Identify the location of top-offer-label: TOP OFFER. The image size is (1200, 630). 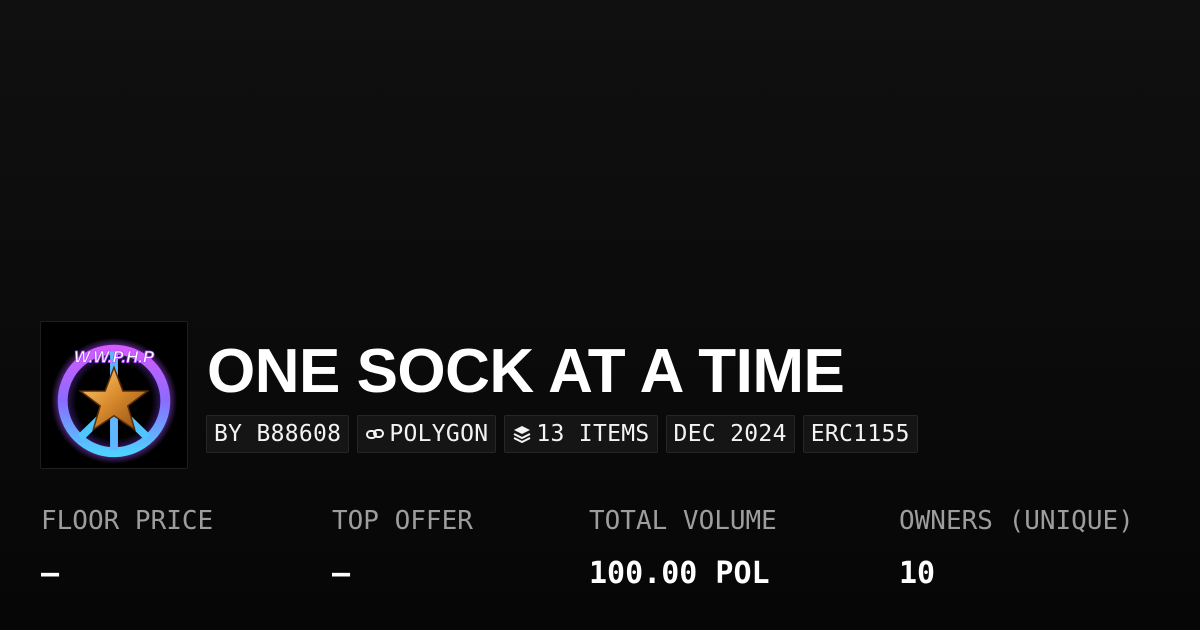
(402, 521).